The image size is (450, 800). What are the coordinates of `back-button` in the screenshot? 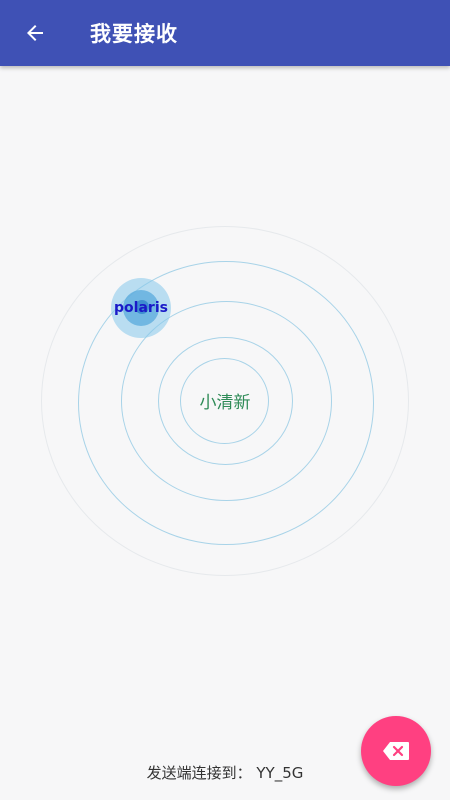 It's located at (35, 33).